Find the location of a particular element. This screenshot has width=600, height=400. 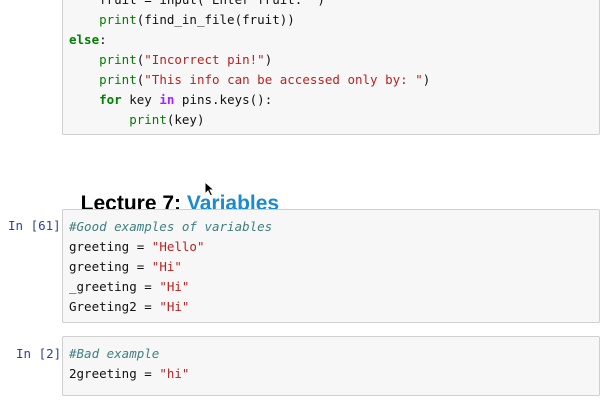

cell-prompt-61: In [61]: is located at coordinates (38, 225).